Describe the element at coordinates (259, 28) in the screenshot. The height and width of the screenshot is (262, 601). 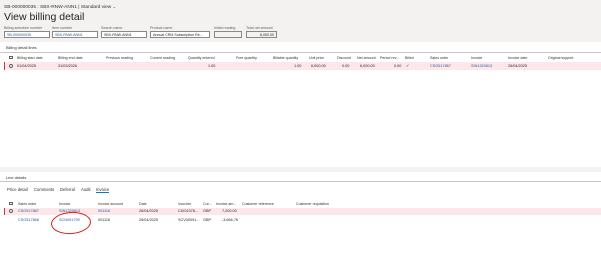
I see `field-label-total-net-amount: Total net amount` at that location.